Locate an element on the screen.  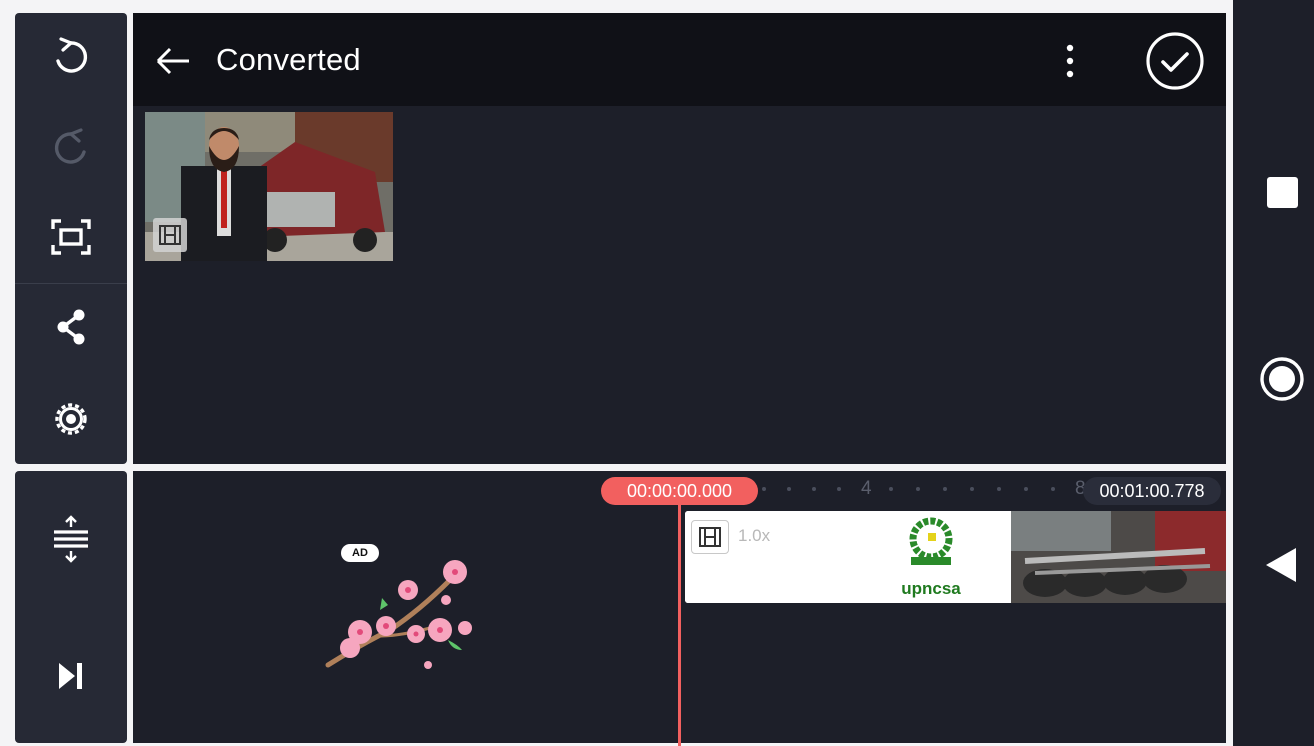
back-arrow-icon is located at coordinates (172, 61).